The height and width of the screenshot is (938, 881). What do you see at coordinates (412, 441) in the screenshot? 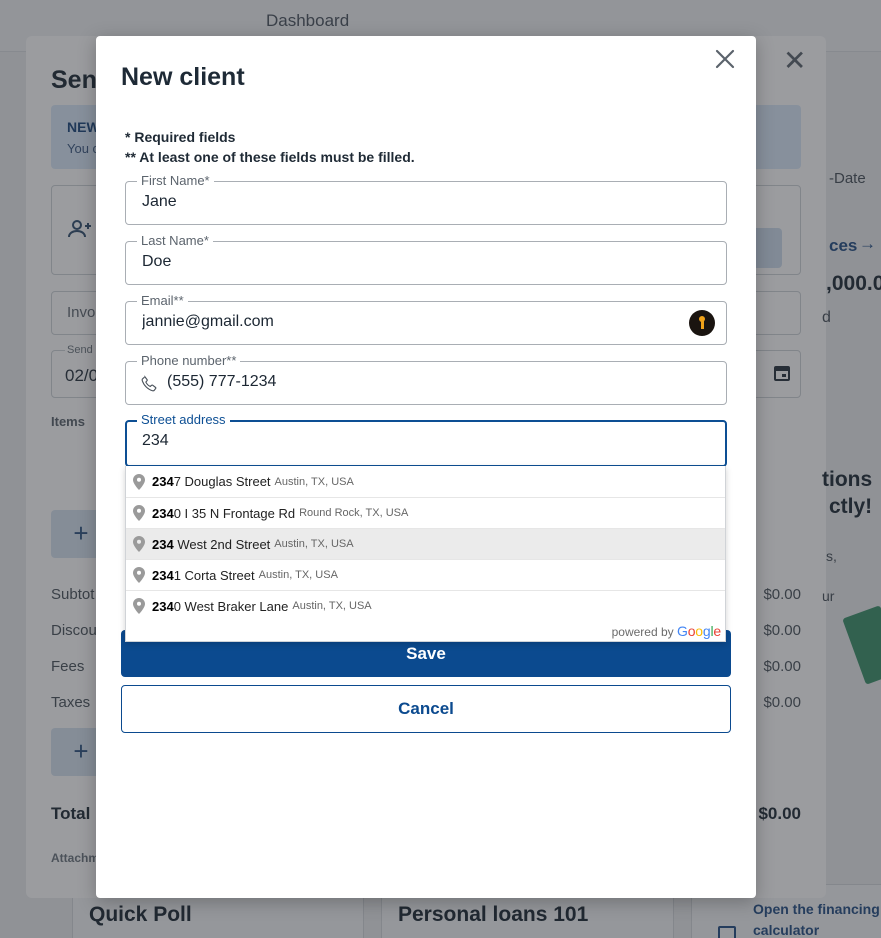
I see `street-address-input` at bounding box center [412, 441].